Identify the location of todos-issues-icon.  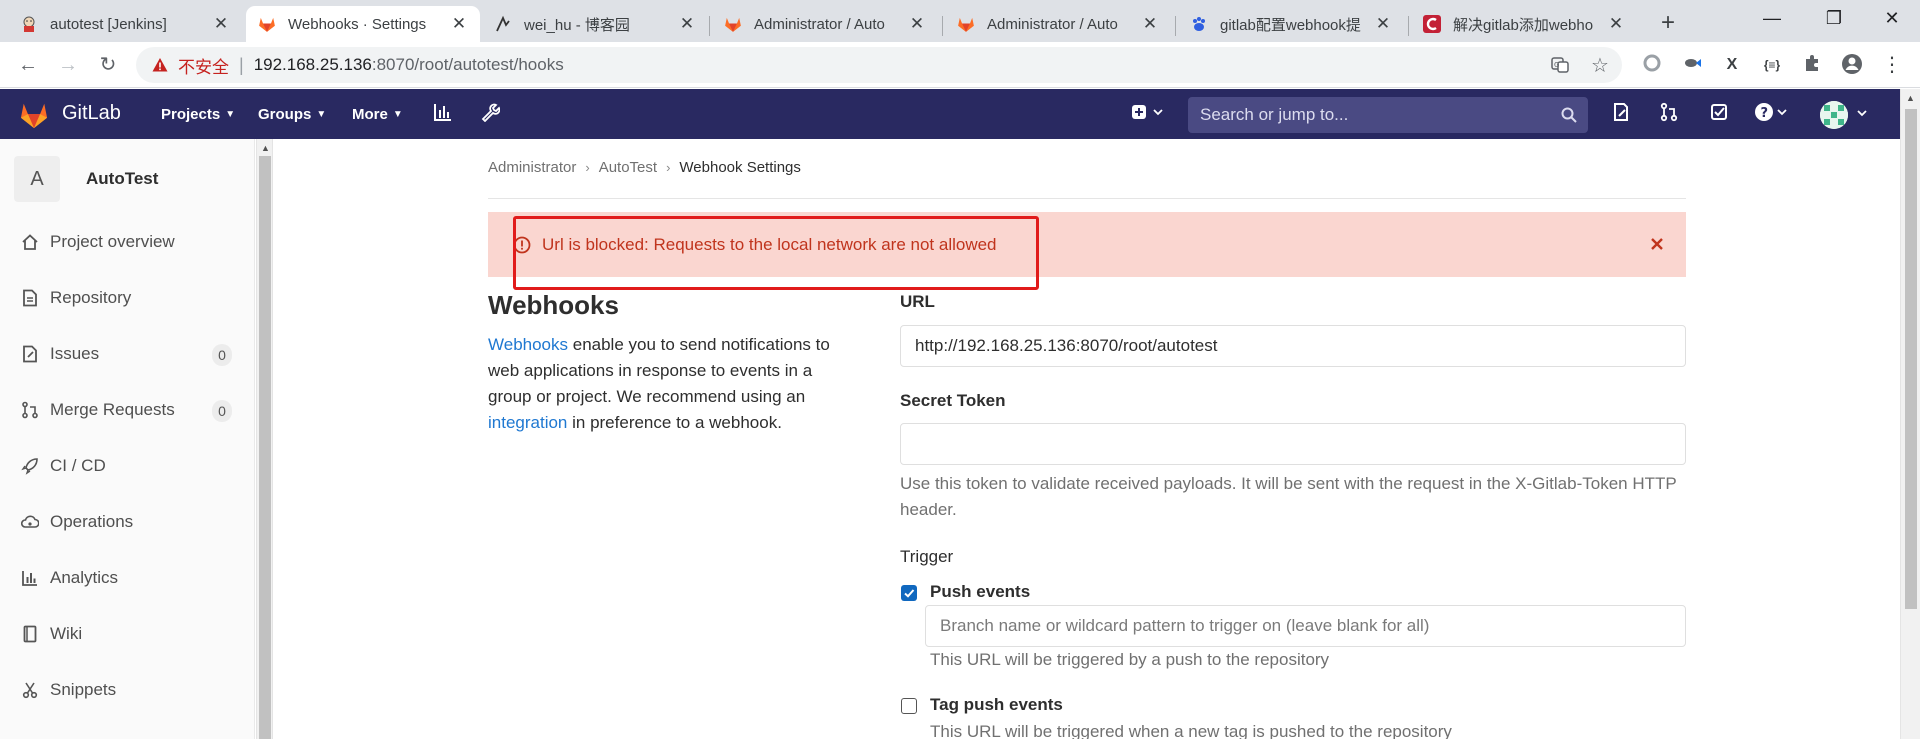
(1621, 114).